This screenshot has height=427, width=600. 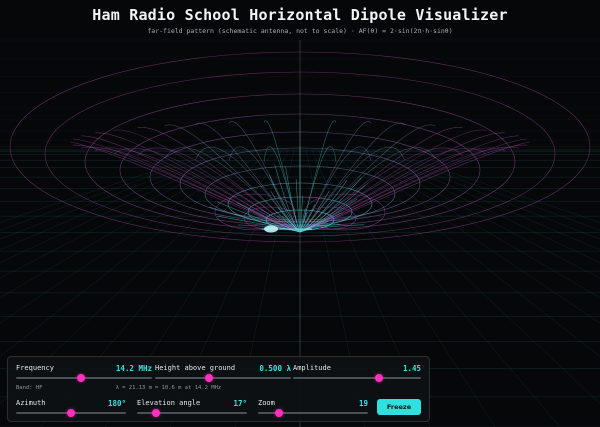 What do you see at coordinates (275, 368) in the screenshot?
I see `height-value: 0.500 λ` at bounding box center [275, 368].